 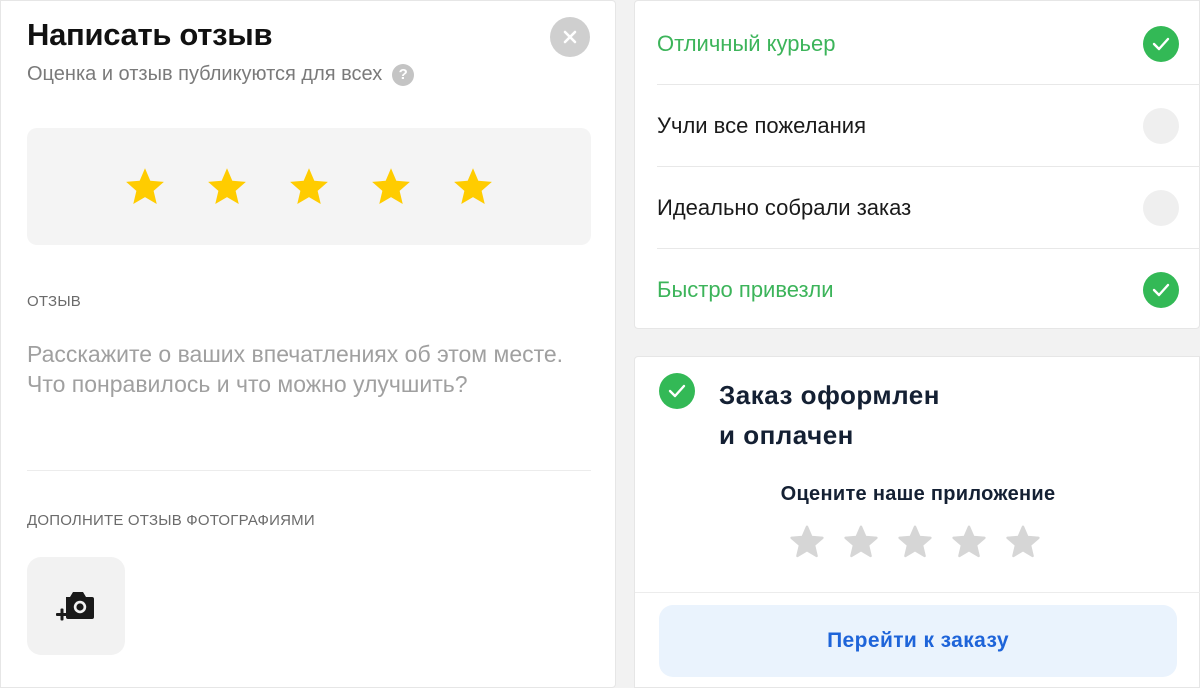 I want to click on review-divider, so click(x=309, y=470).